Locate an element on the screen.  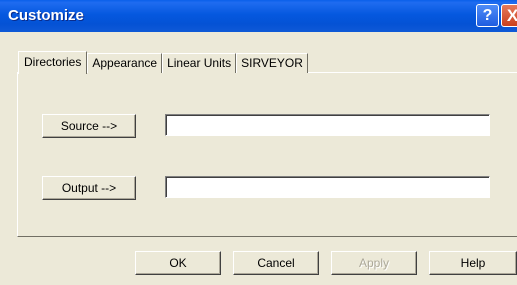
output-path-input is located at coordinates (327, 187).